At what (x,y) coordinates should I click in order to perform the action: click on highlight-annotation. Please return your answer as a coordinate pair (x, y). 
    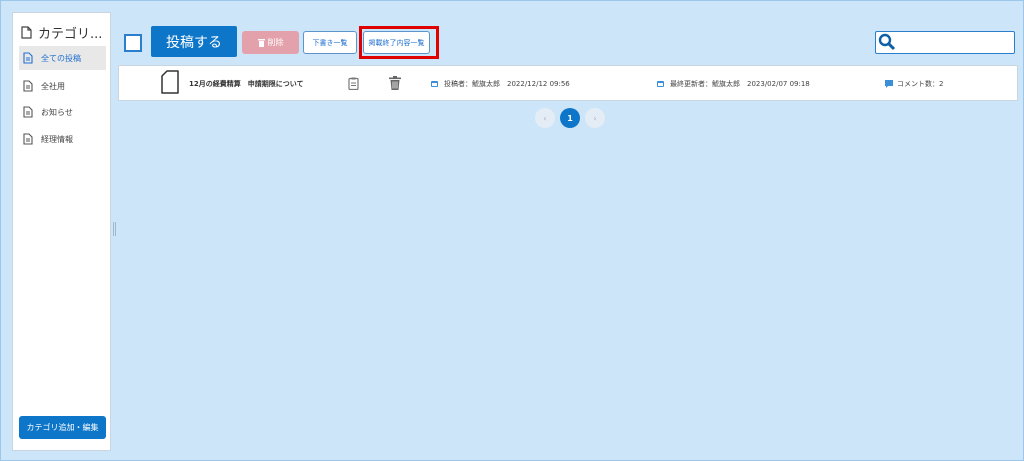
    Looking at the image, I should click on (399, 42).